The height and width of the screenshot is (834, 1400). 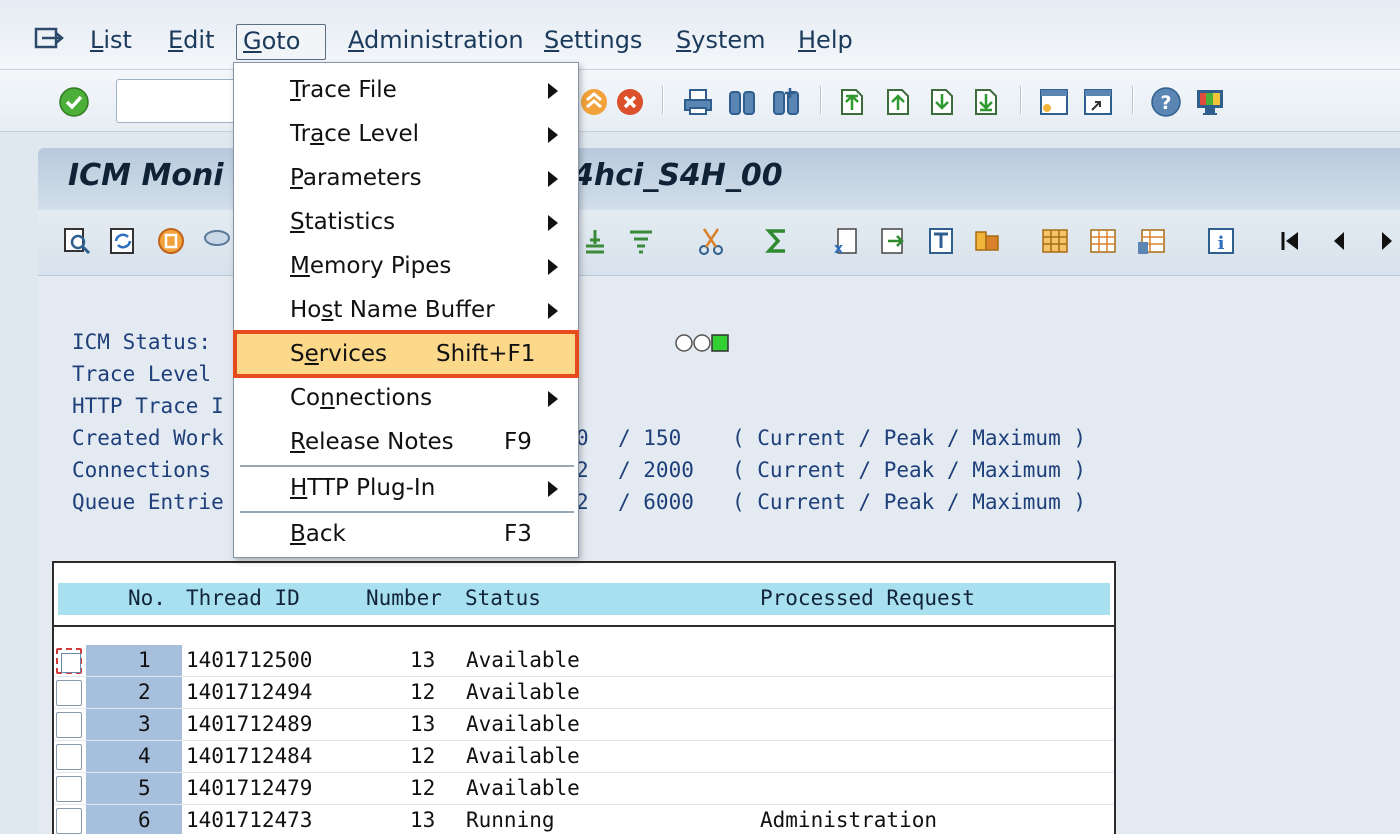 What do you see at coordinates (584, 789) in the screenshot?
I see `table-row: 5 1401712479 12 Available` at bounding box center [584, 789].